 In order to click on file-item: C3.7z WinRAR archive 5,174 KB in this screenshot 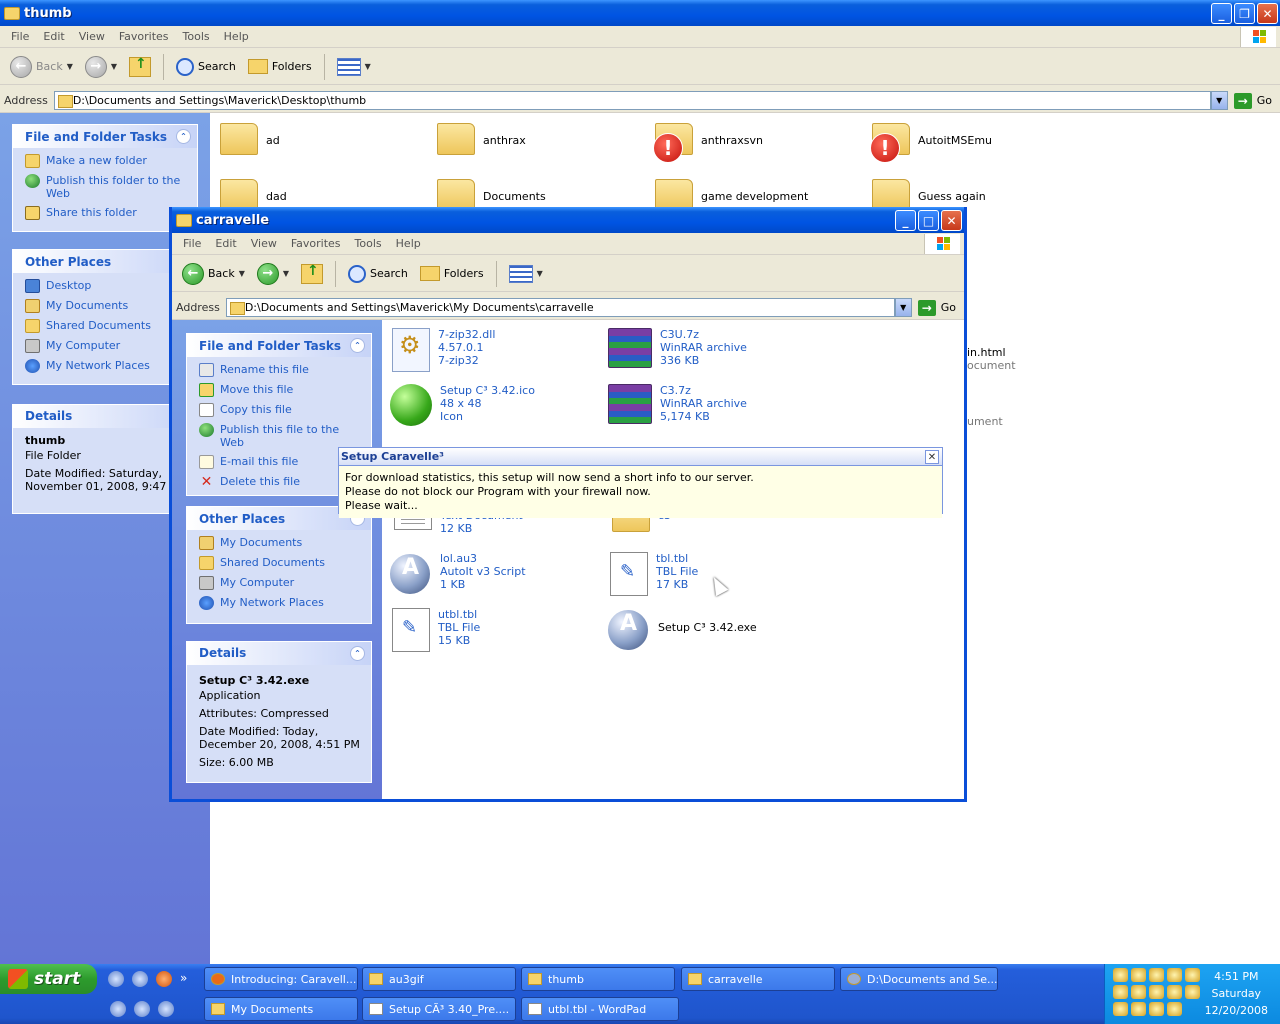, I will do `click(677, 404)`.